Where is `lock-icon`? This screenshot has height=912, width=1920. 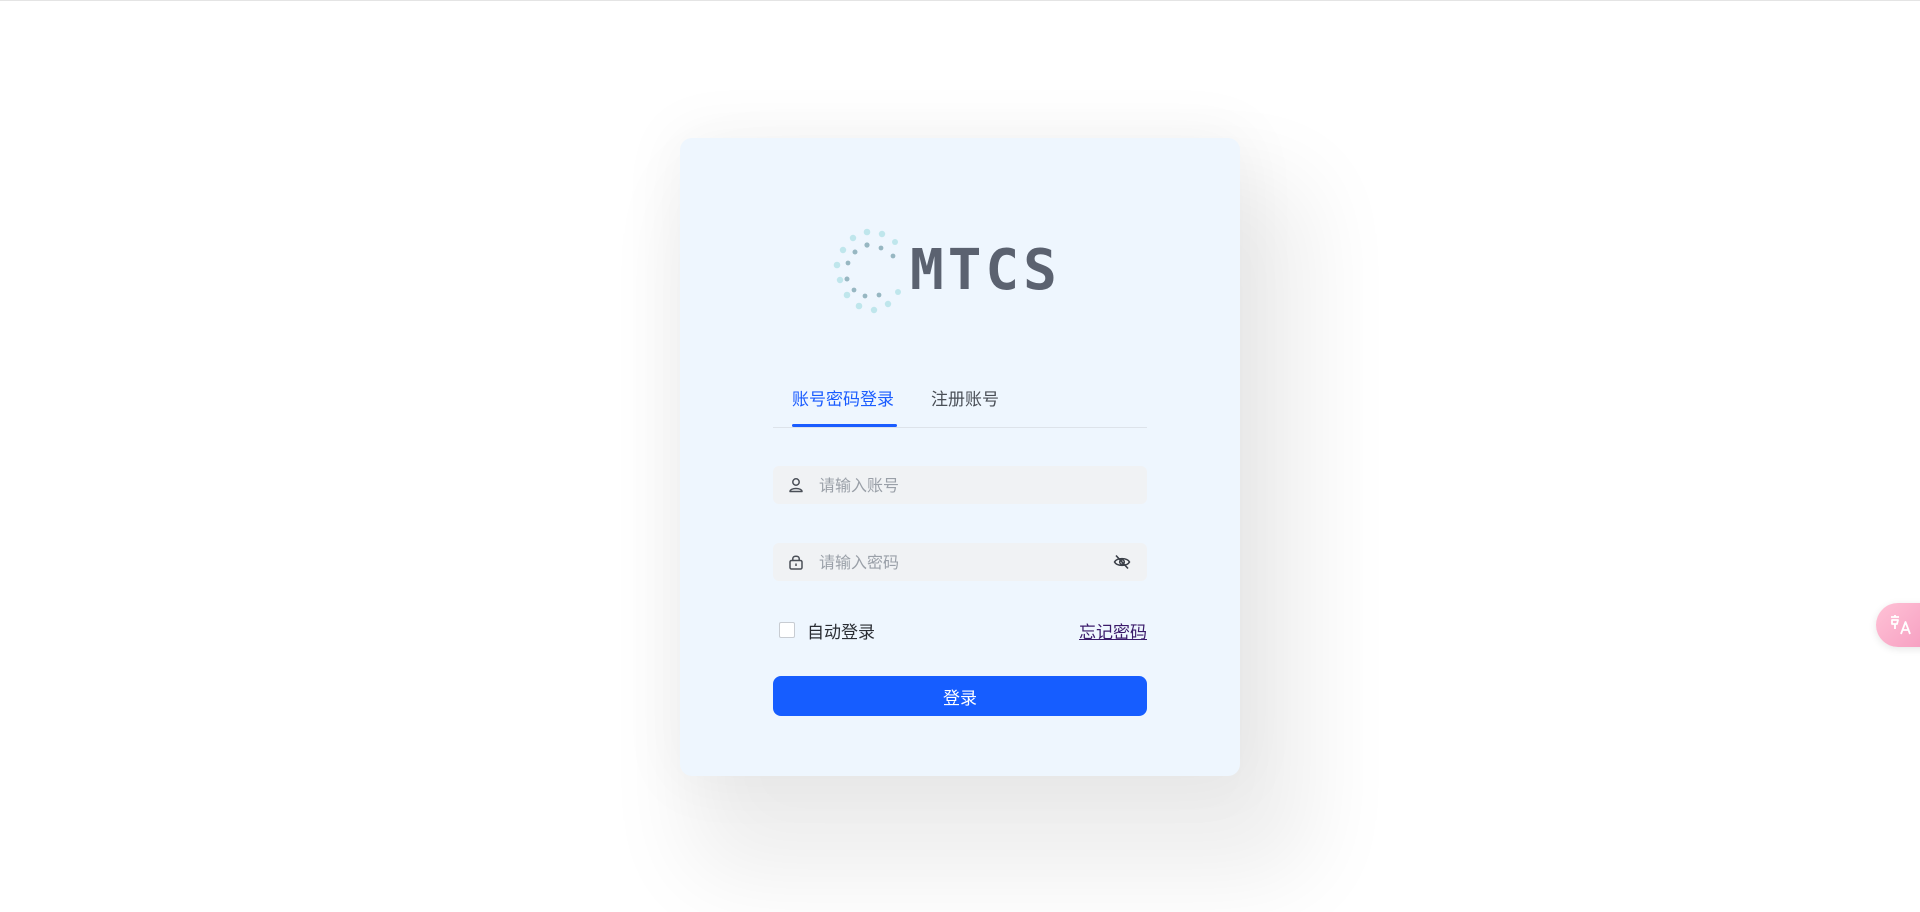
lock-icon is located at coordinates (796, 562).